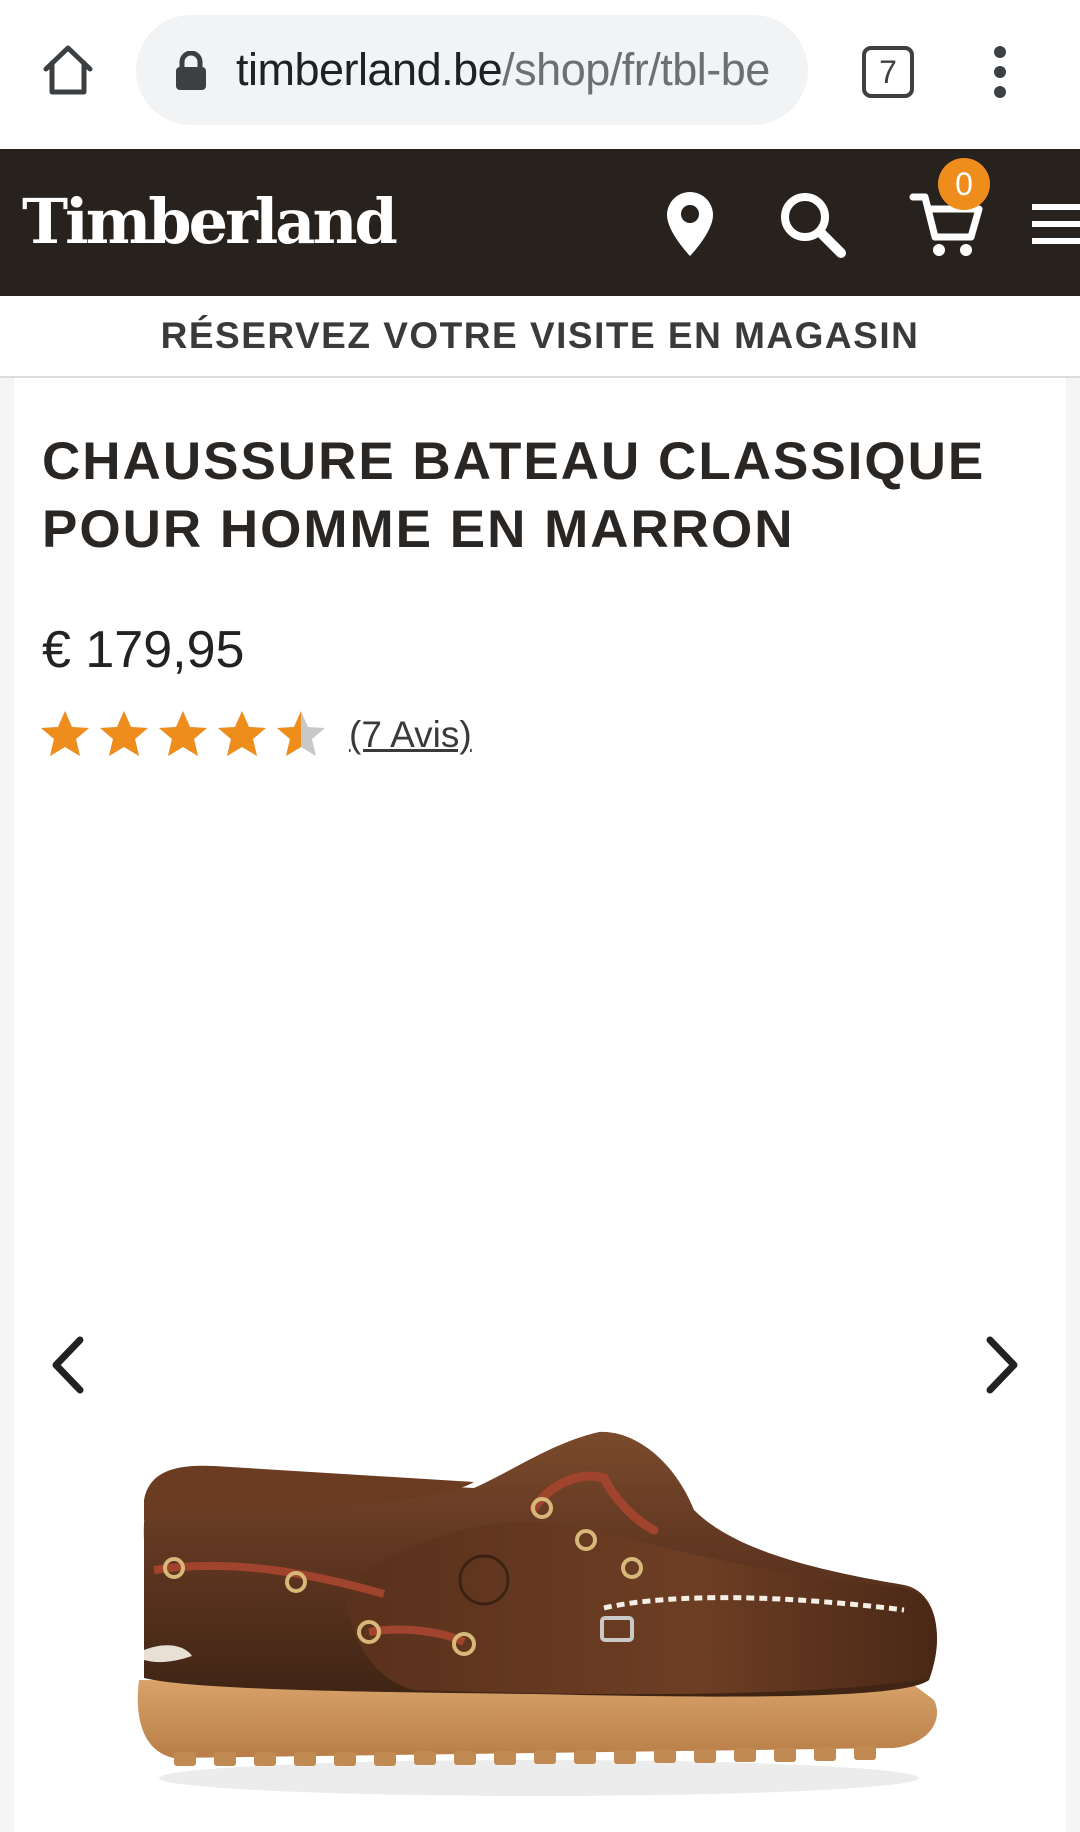 The width and height of the screenshot is (1080, 1832). I want to click on url-text: timberland.be/shop/fr/tbl-be, so click(512, 70).